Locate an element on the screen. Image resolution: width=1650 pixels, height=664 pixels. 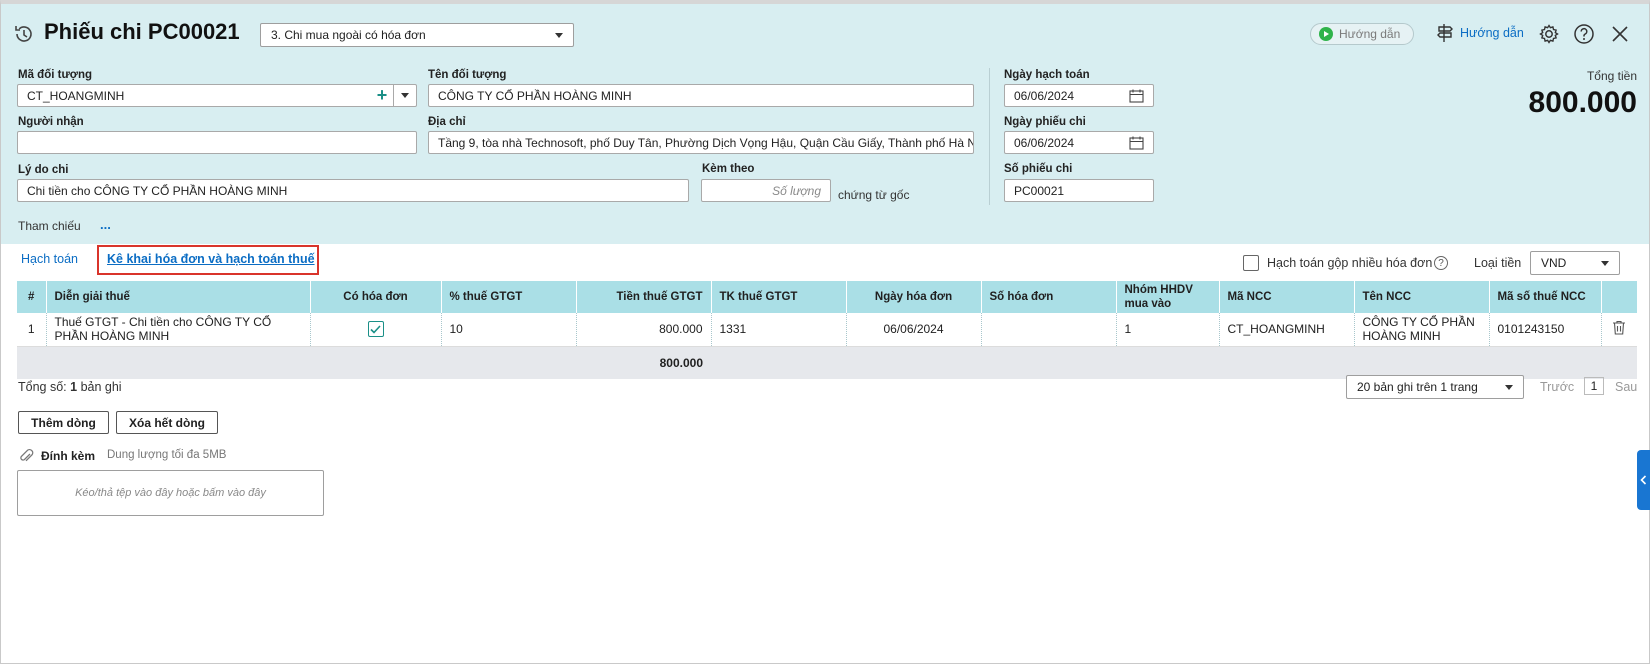
ma-doi-tuong-dropdown is located at coordinates (404, 95).